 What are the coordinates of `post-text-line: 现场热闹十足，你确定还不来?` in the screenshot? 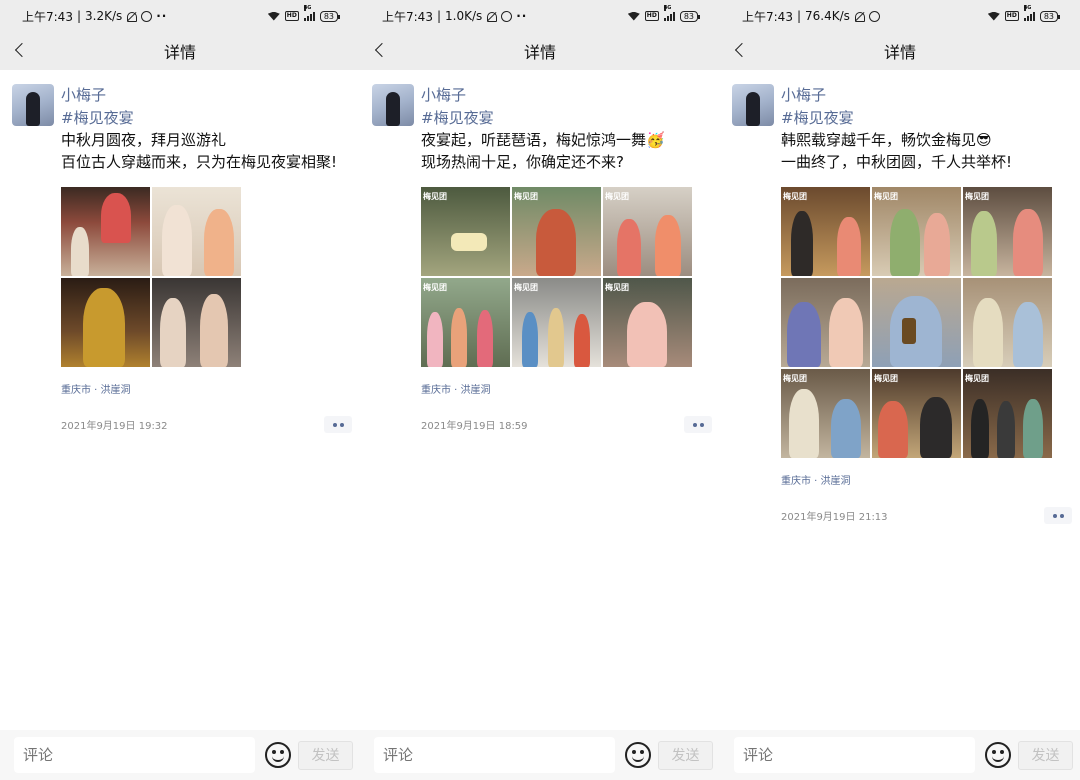 It's located at (522, 162).